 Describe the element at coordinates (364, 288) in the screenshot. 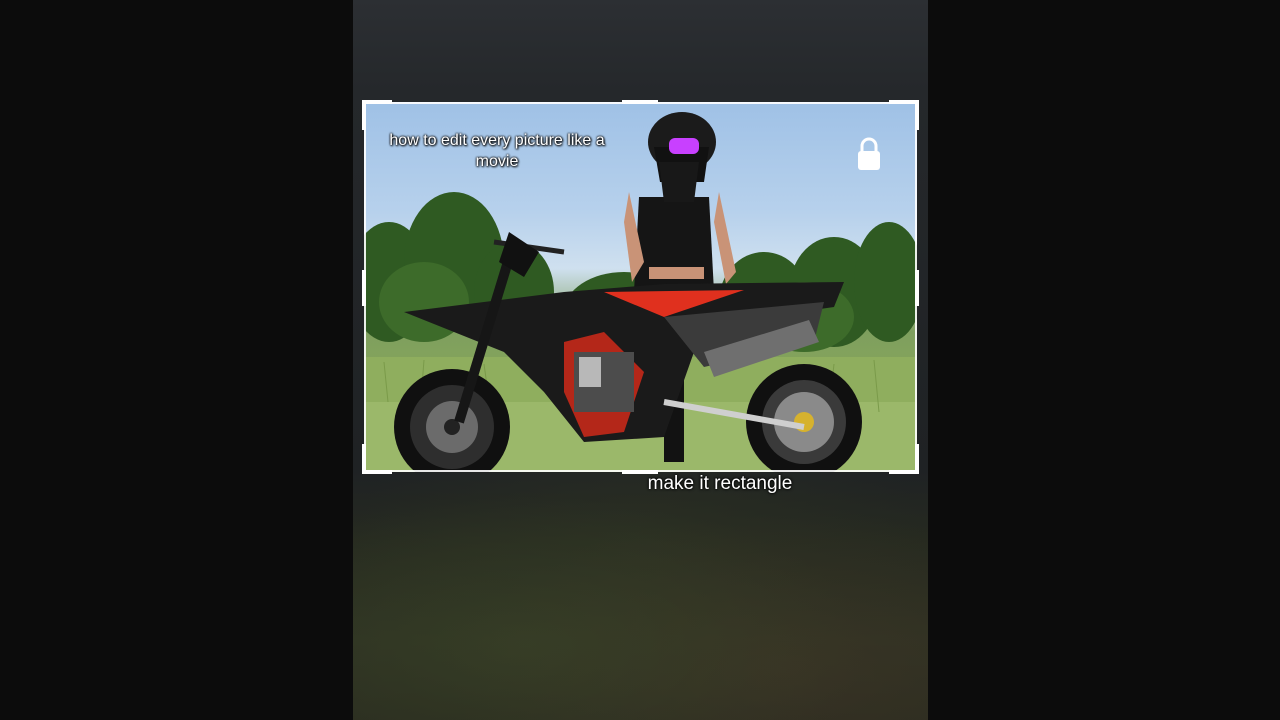

I see `crop-handle-left-edge` at that location.